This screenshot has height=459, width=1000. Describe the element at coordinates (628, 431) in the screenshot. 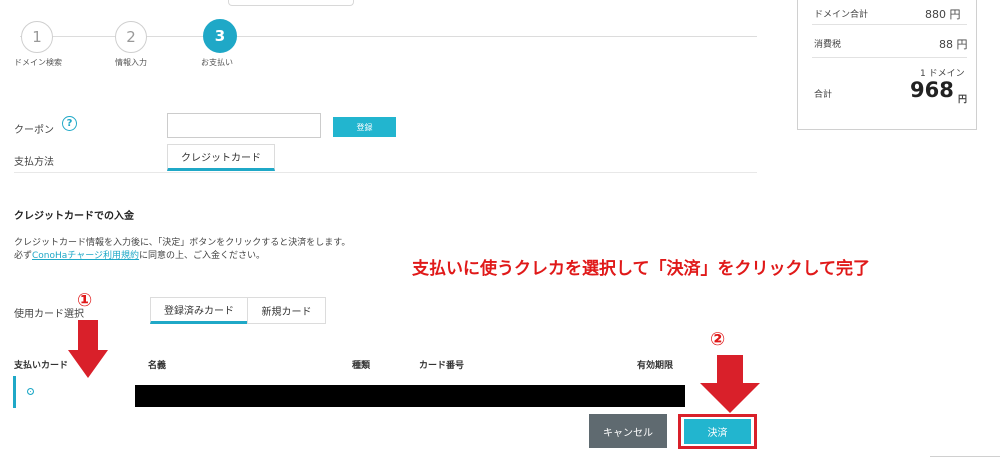

I see `cancel-button: キャンセル` at that location.